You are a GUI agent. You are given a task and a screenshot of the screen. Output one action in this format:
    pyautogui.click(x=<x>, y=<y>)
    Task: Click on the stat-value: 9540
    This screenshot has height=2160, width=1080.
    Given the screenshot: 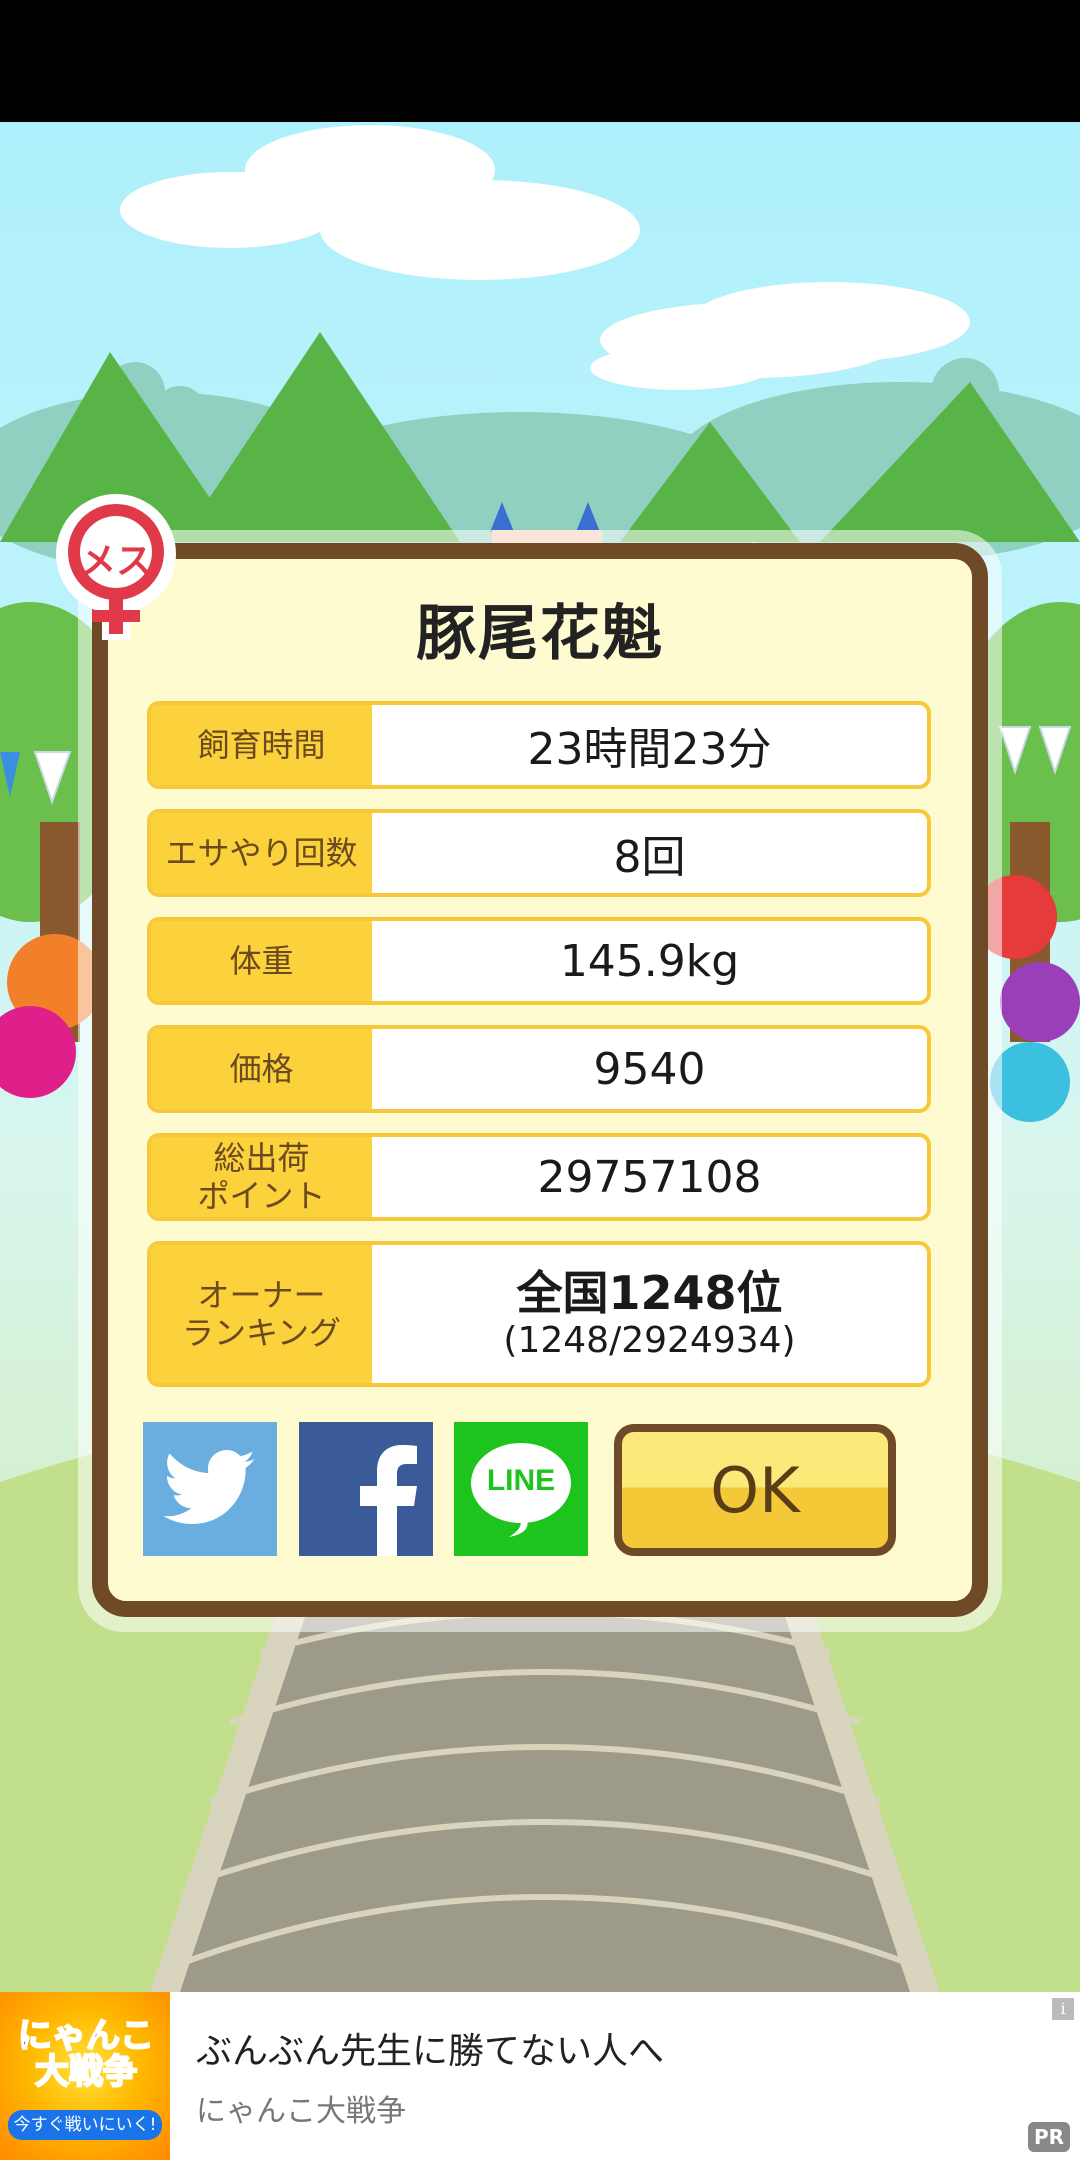 What is the action you would take?
    pyautogui.click(x=649, y=1069)
    